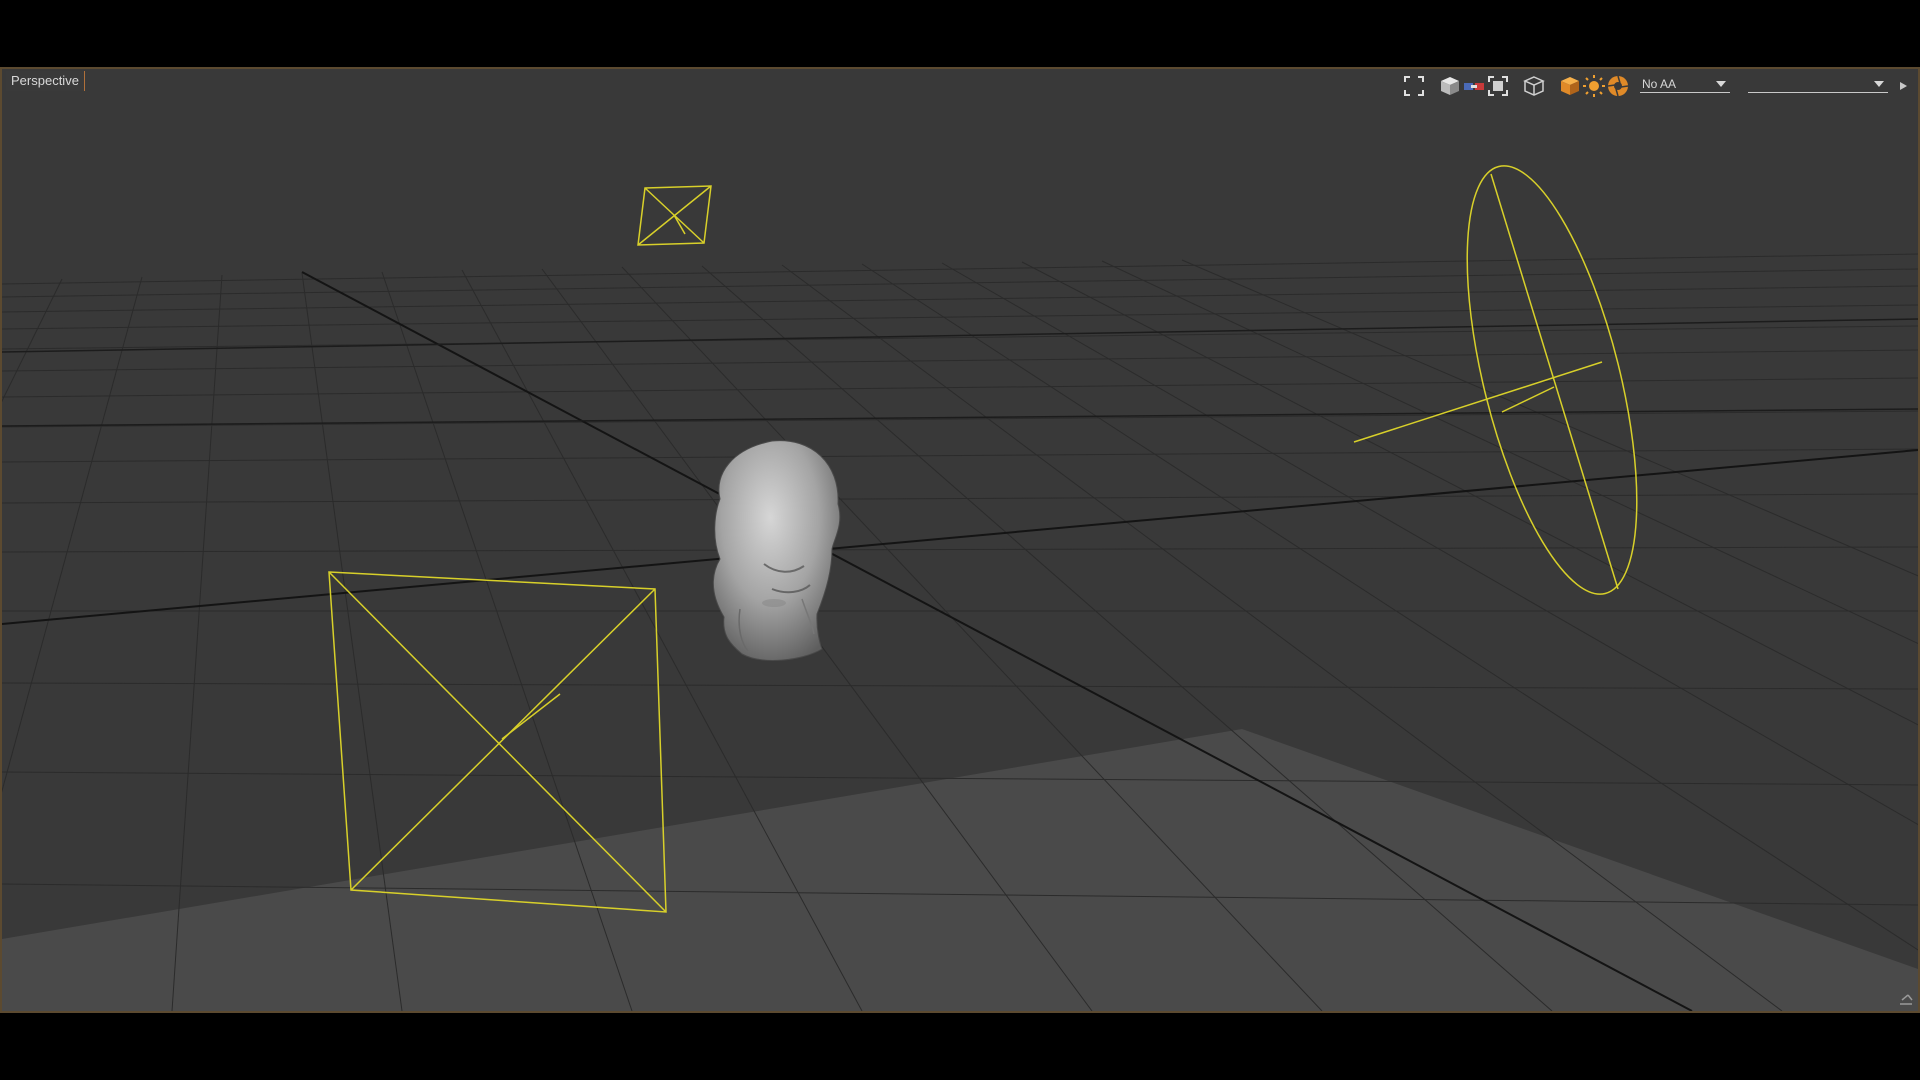 This screenshot has width=1920, height=1080. What do you see at coordinates (1512, 380) in the screenshot?
I see `spotlight-wireframe` at bounding box center [1512, 380].